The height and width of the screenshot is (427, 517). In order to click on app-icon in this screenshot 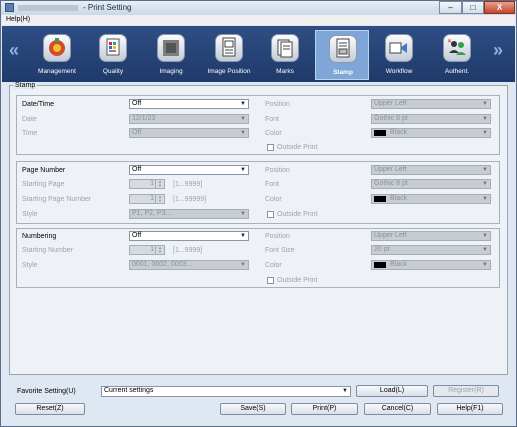, I will do `click(9, 7)`.